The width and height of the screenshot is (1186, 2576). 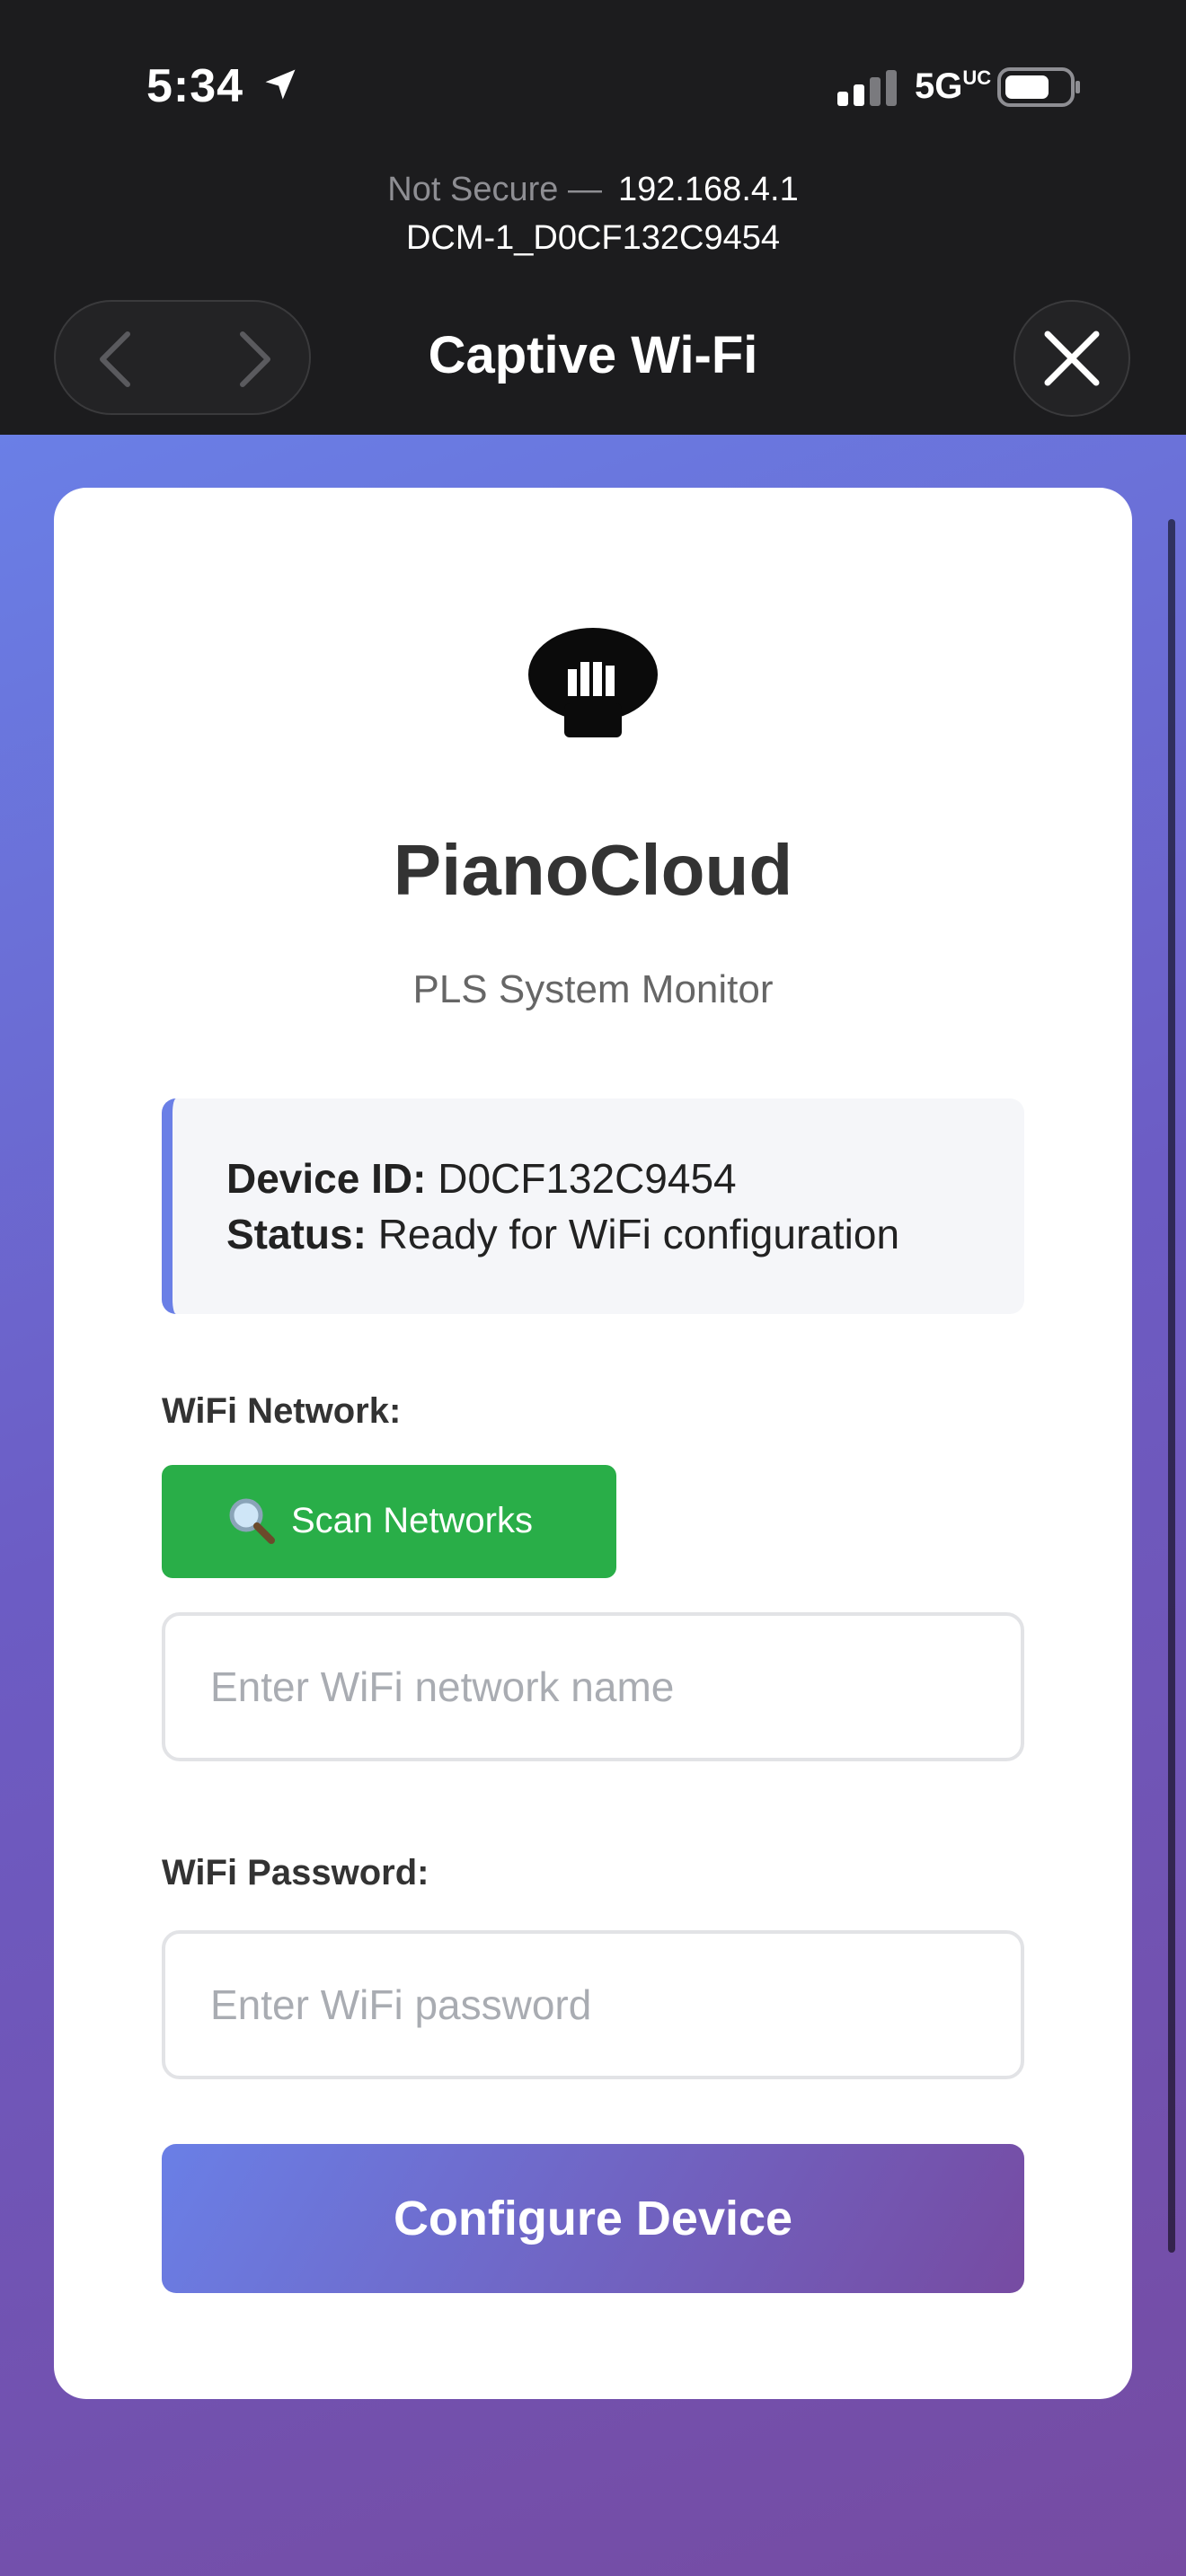 What do you see at coordinates (295, 1872) in the screenshot?
I see `wifi-password-label: WiFi Password:` at bounding box center [295, 1872].